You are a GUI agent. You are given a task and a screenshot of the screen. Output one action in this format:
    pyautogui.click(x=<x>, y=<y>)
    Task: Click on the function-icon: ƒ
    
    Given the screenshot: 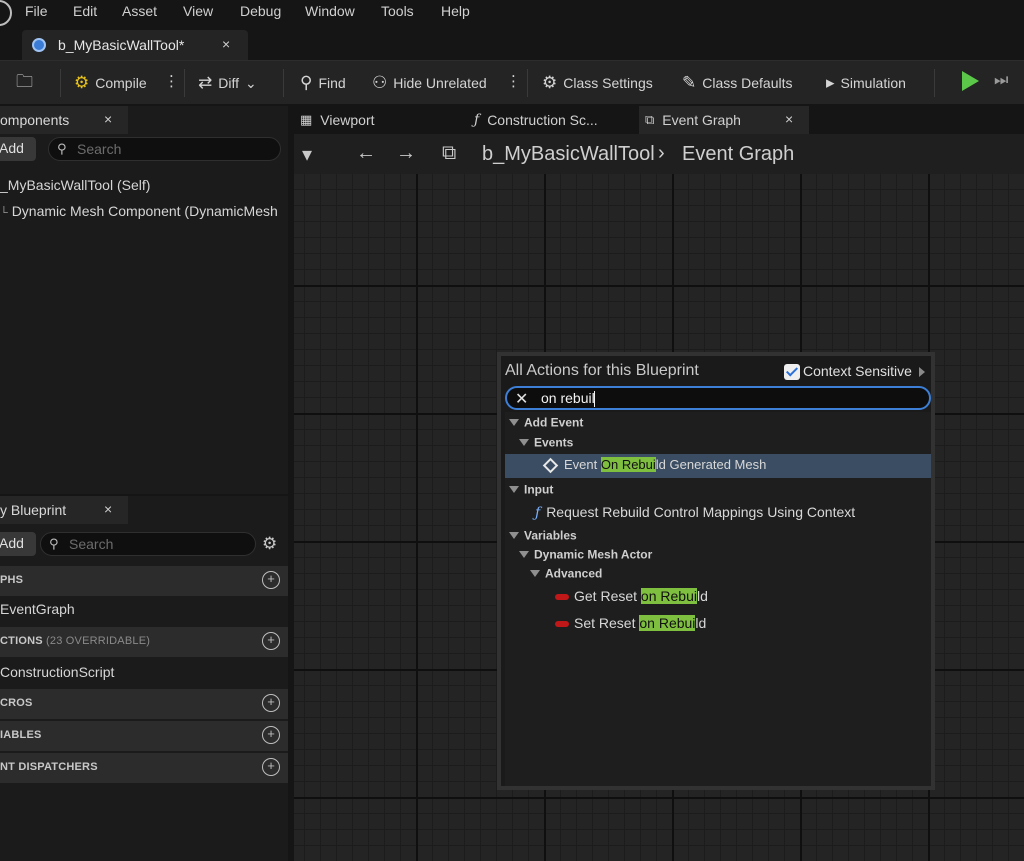 What is the action you would take?
    pyautogui.click(x=538, y=513)
    